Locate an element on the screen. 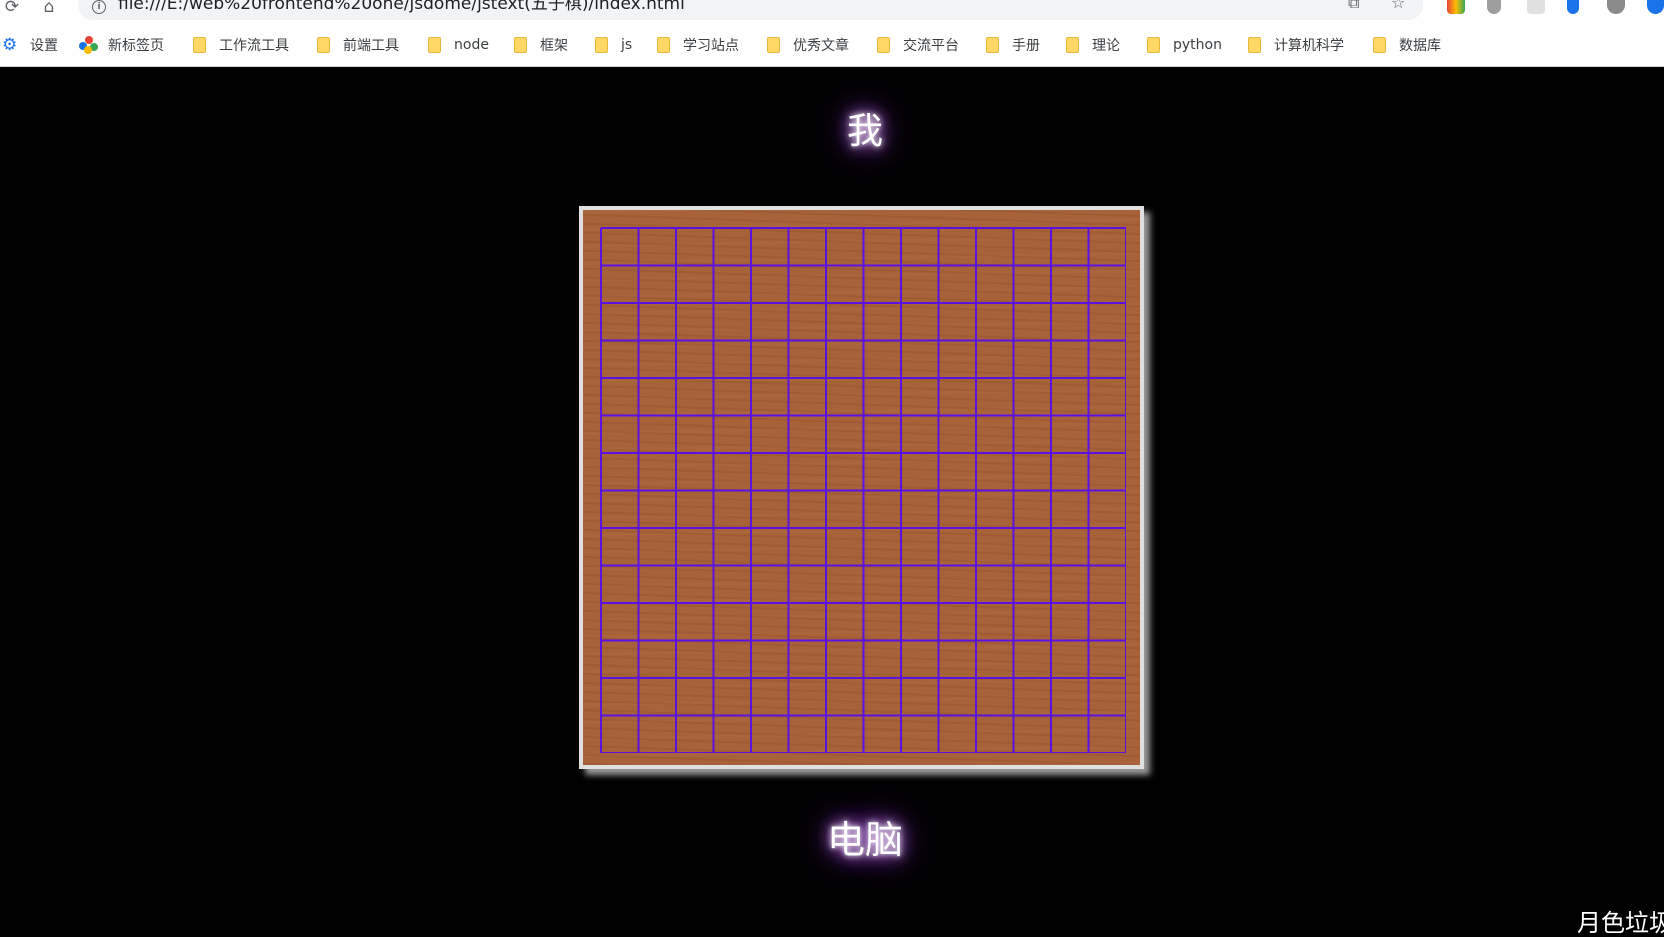 This screenshot has height=937, width=1664. bookmark-label: 框架 is located at coordinates (554, 46).